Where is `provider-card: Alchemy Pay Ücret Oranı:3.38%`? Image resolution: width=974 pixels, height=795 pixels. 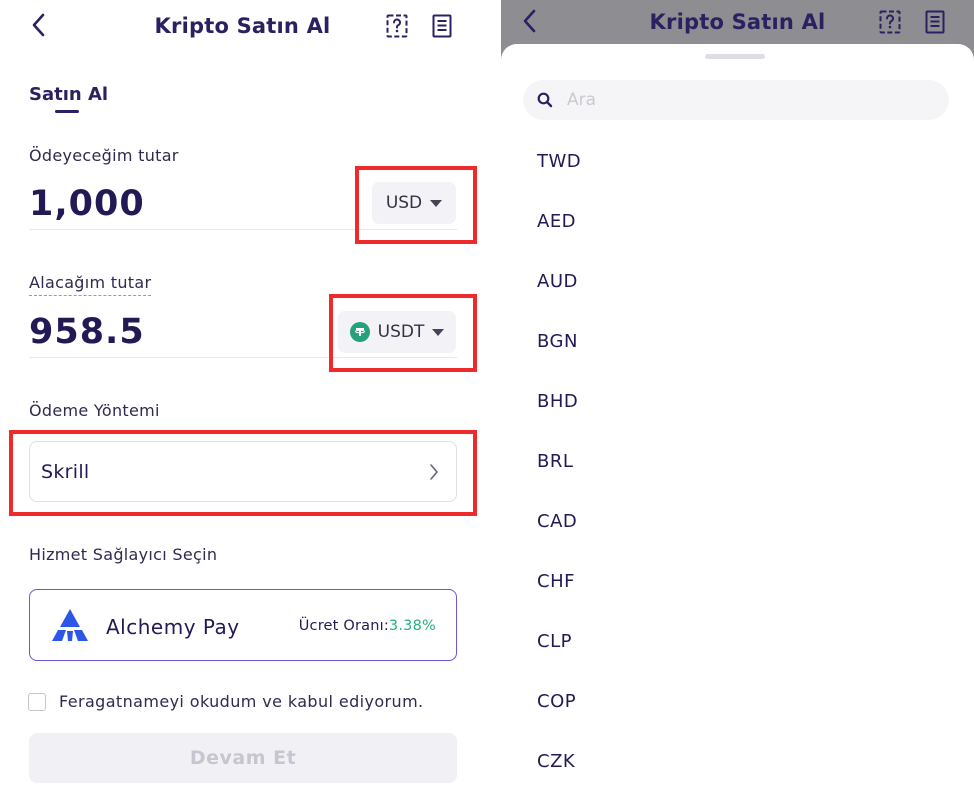
provider-card: Alchemy Pay Ücret Oranı:3.38% is located at coordinates (243, 625).